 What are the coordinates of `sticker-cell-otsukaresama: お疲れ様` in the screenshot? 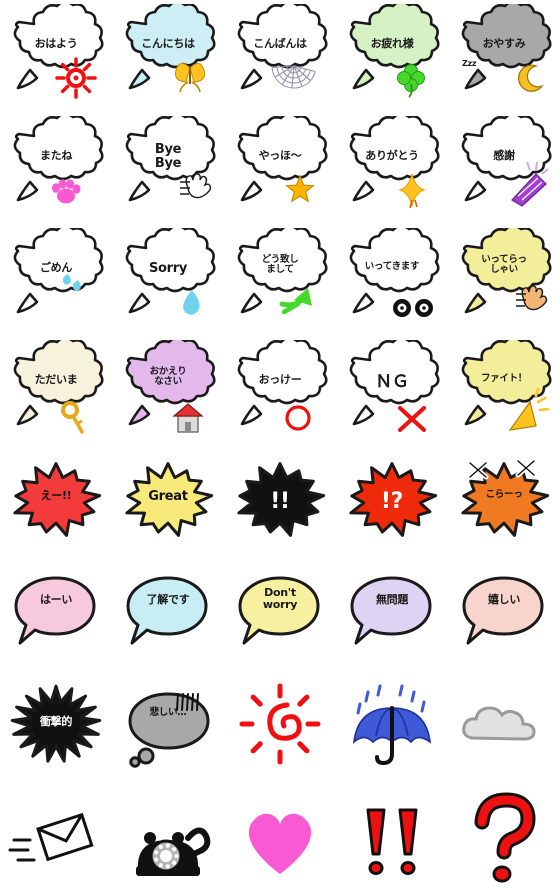 It's located at (392, 56).